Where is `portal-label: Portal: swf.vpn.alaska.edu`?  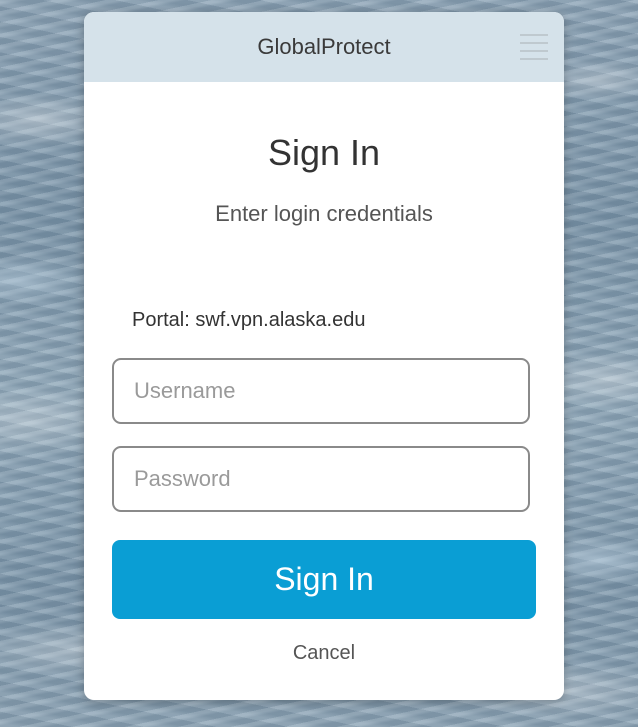 portal-label: Portal: swf.vpn.alaska.edu is located at coordinates (249, 320).